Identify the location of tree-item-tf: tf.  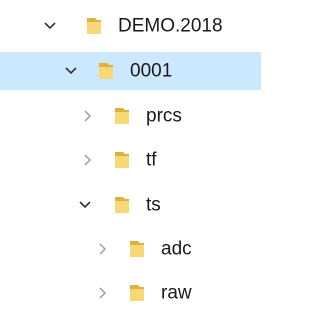
(130, 160).